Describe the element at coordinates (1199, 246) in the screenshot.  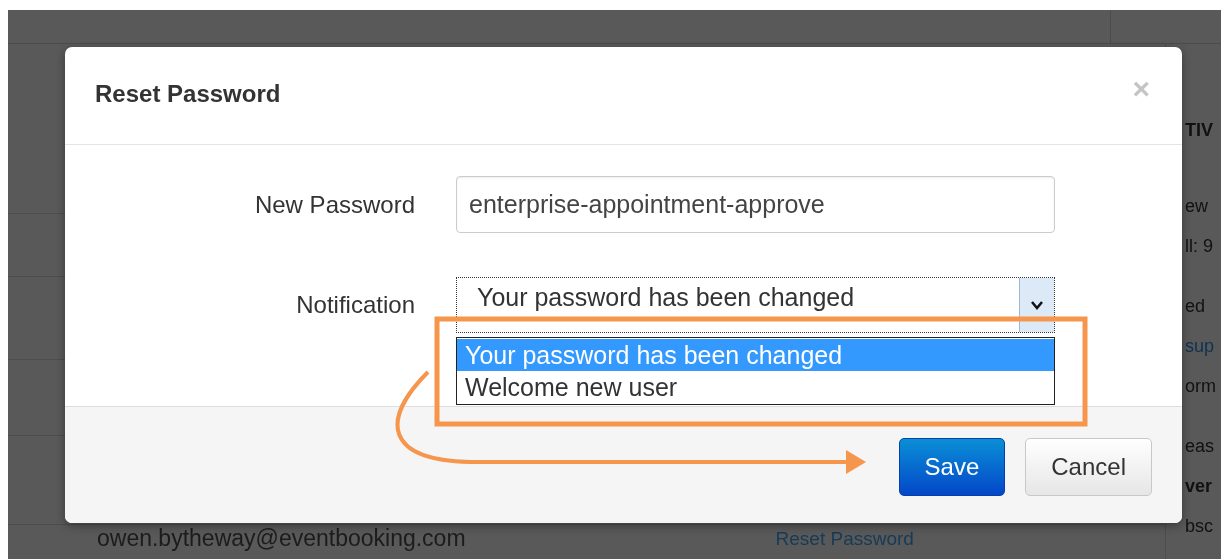
I see `panel-text: ll: 9` at that location.